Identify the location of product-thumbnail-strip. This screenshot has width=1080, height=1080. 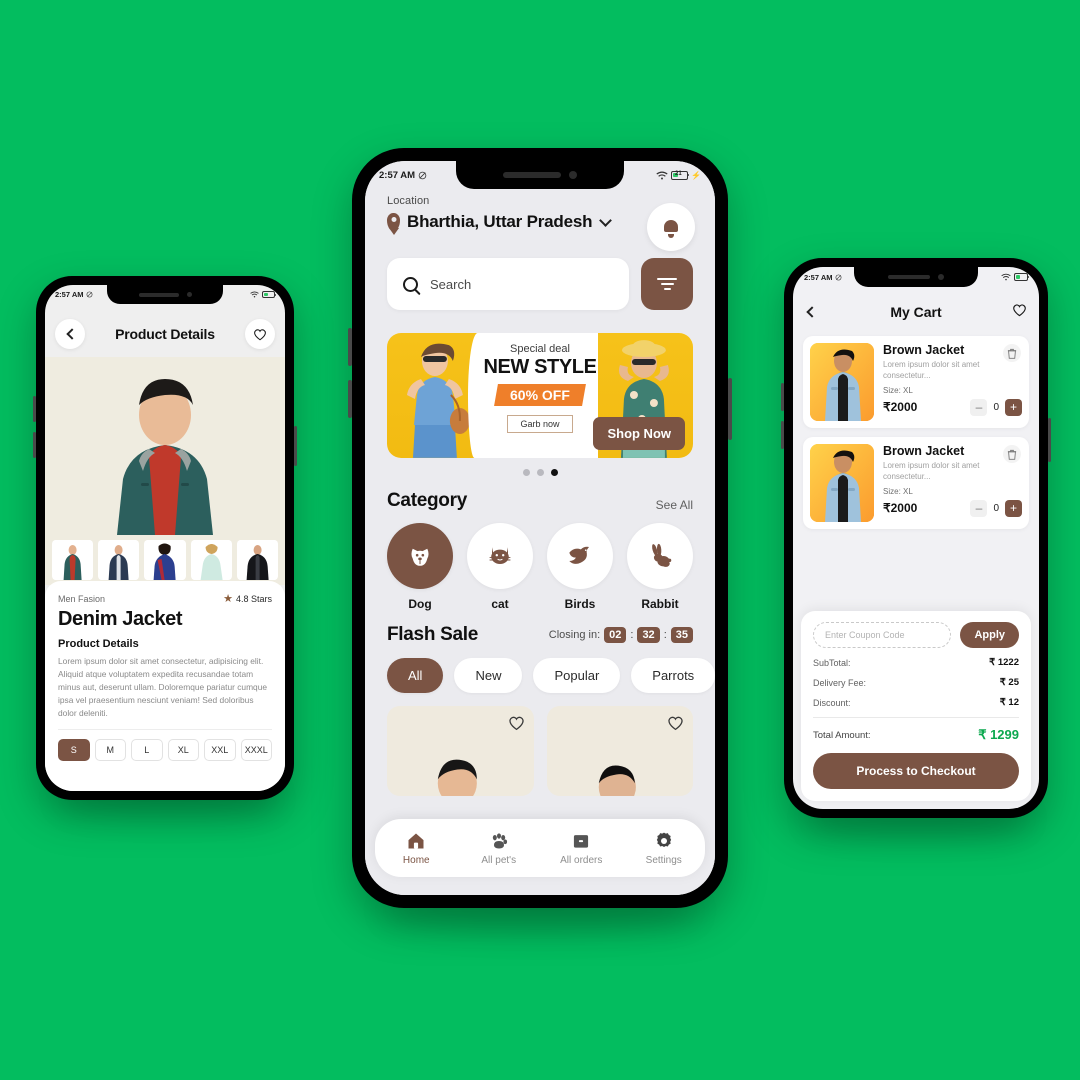
(165, 560).